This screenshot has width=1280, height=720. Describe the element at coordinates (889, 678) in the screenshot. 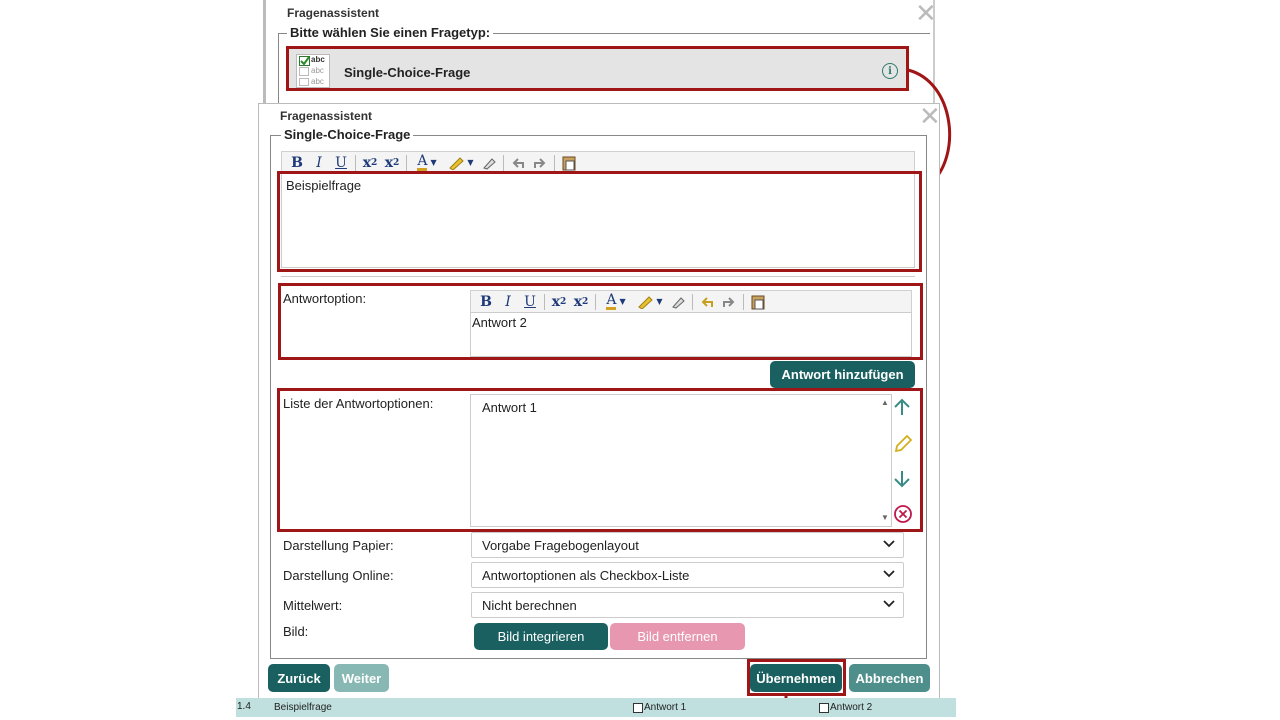

I see `cancel-button: Abbrechen` at that location.